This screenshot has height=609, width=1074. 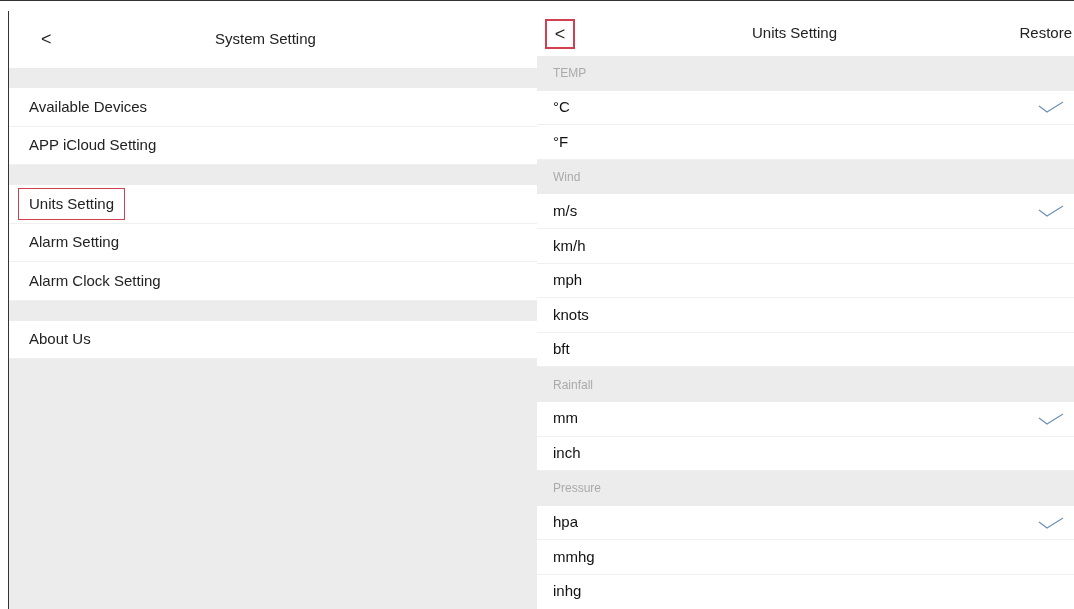 I want to click on section-title: Pressure, so click(x=577, y=489).